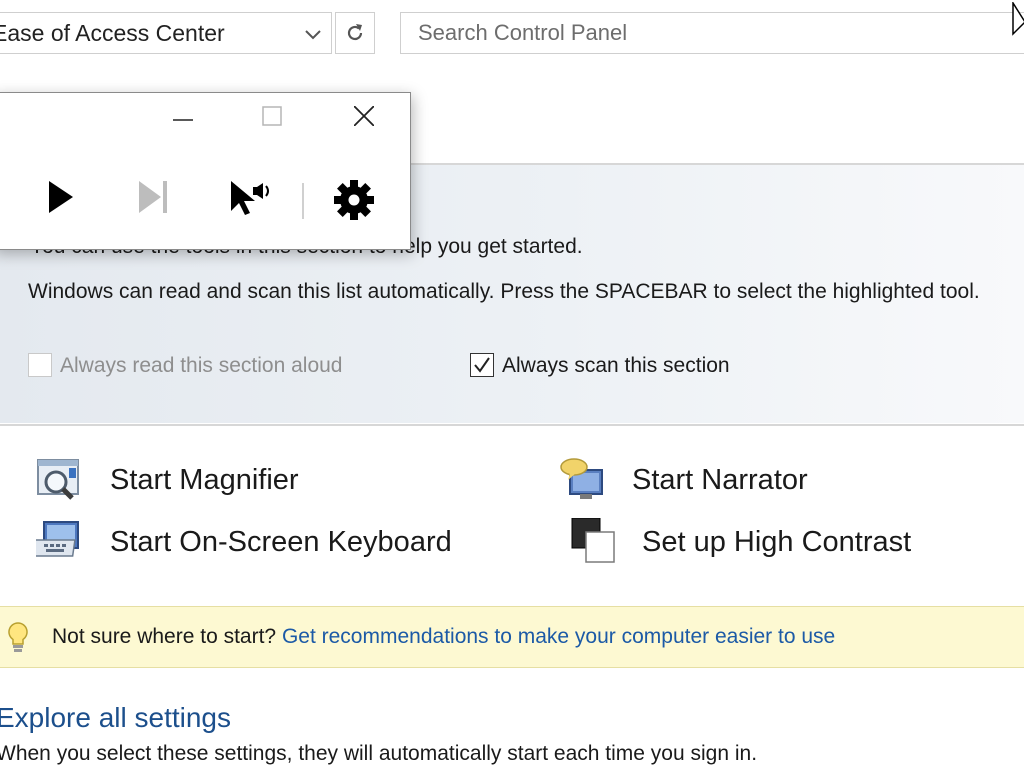 This screenshot has width=1024, height=768. What do you see at coordinates (616, 365) in the screenshot?
I see `checkbox-label: Always scan this section` at bounding box center [616, 365].